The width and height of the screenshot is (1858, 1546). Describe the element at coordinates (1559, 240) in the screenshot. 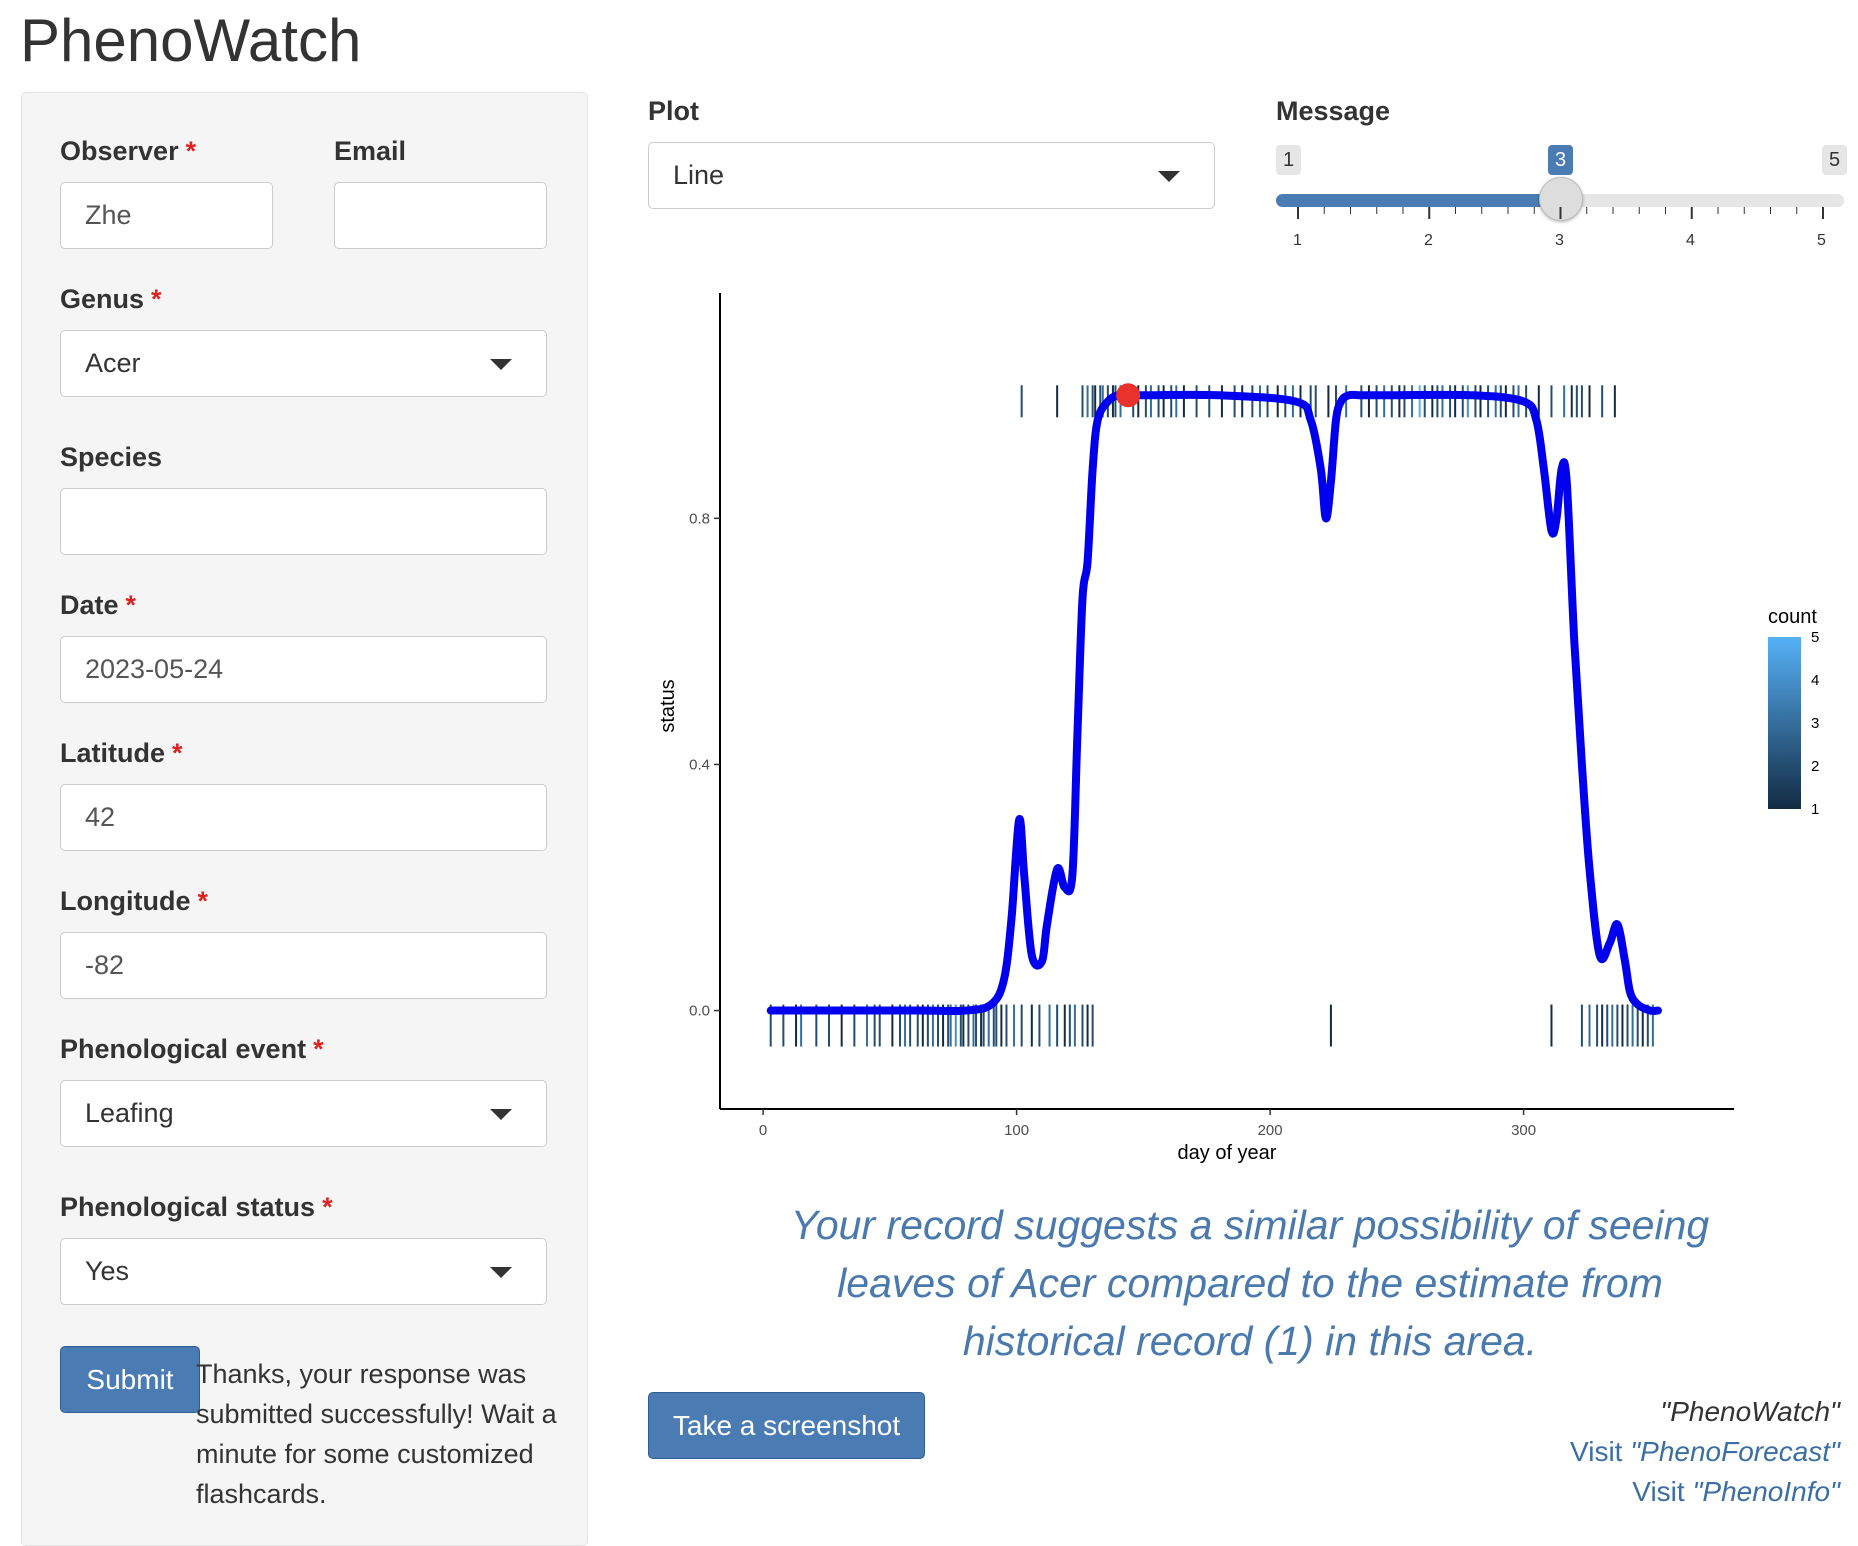

I see `slider-tick-label: 3` at that location.